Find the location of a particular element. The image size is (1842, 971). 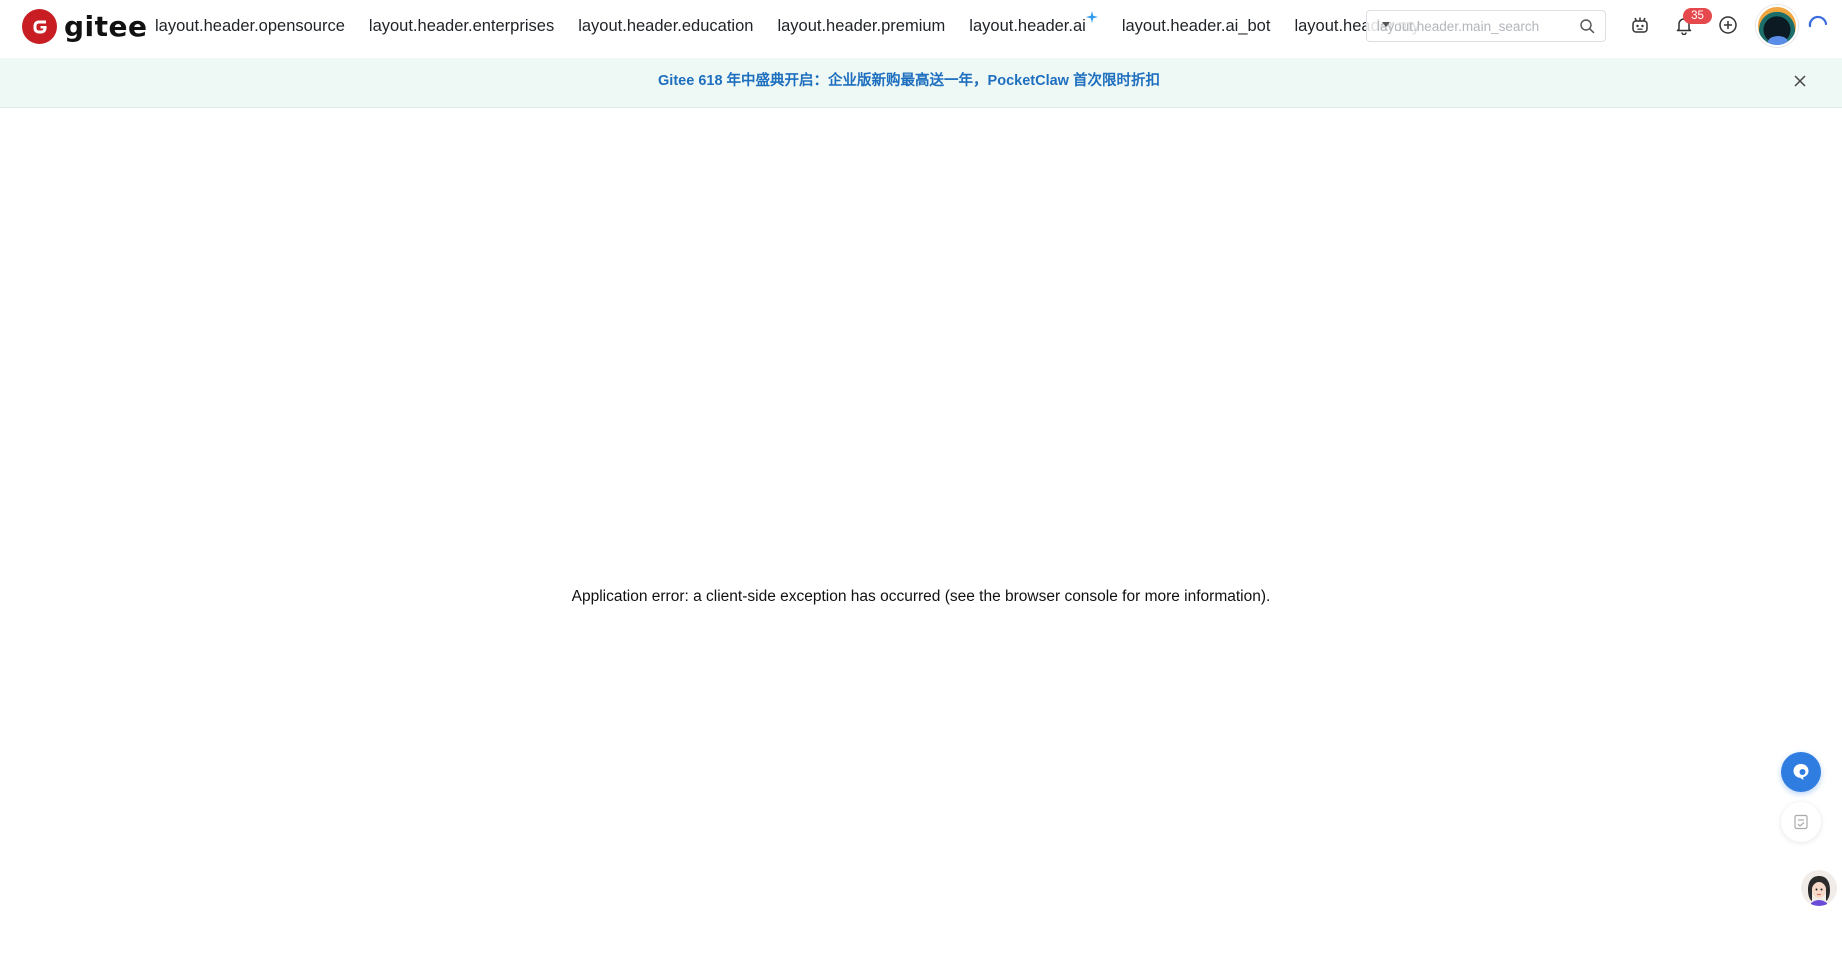

assistant-avatar-icon is located at coordinates (1819, 888).